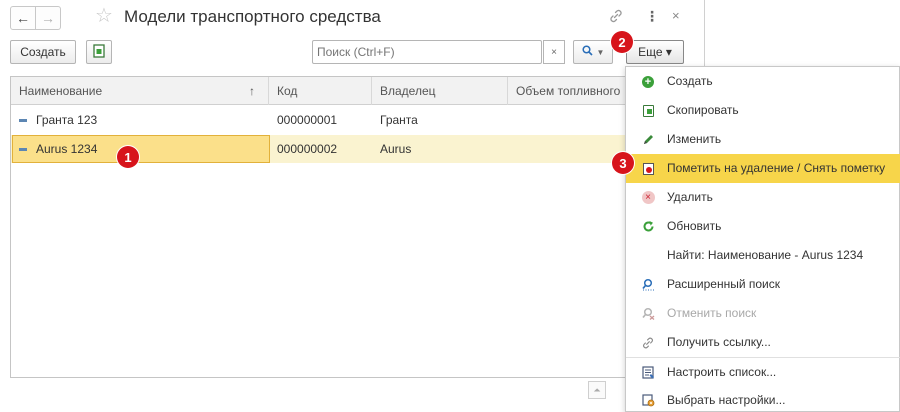 The image size is (900, 412). What do you see at coordinates (676, 15) in the screenshot?
I see `close-icon: ×` at bounding box center [676, 15].